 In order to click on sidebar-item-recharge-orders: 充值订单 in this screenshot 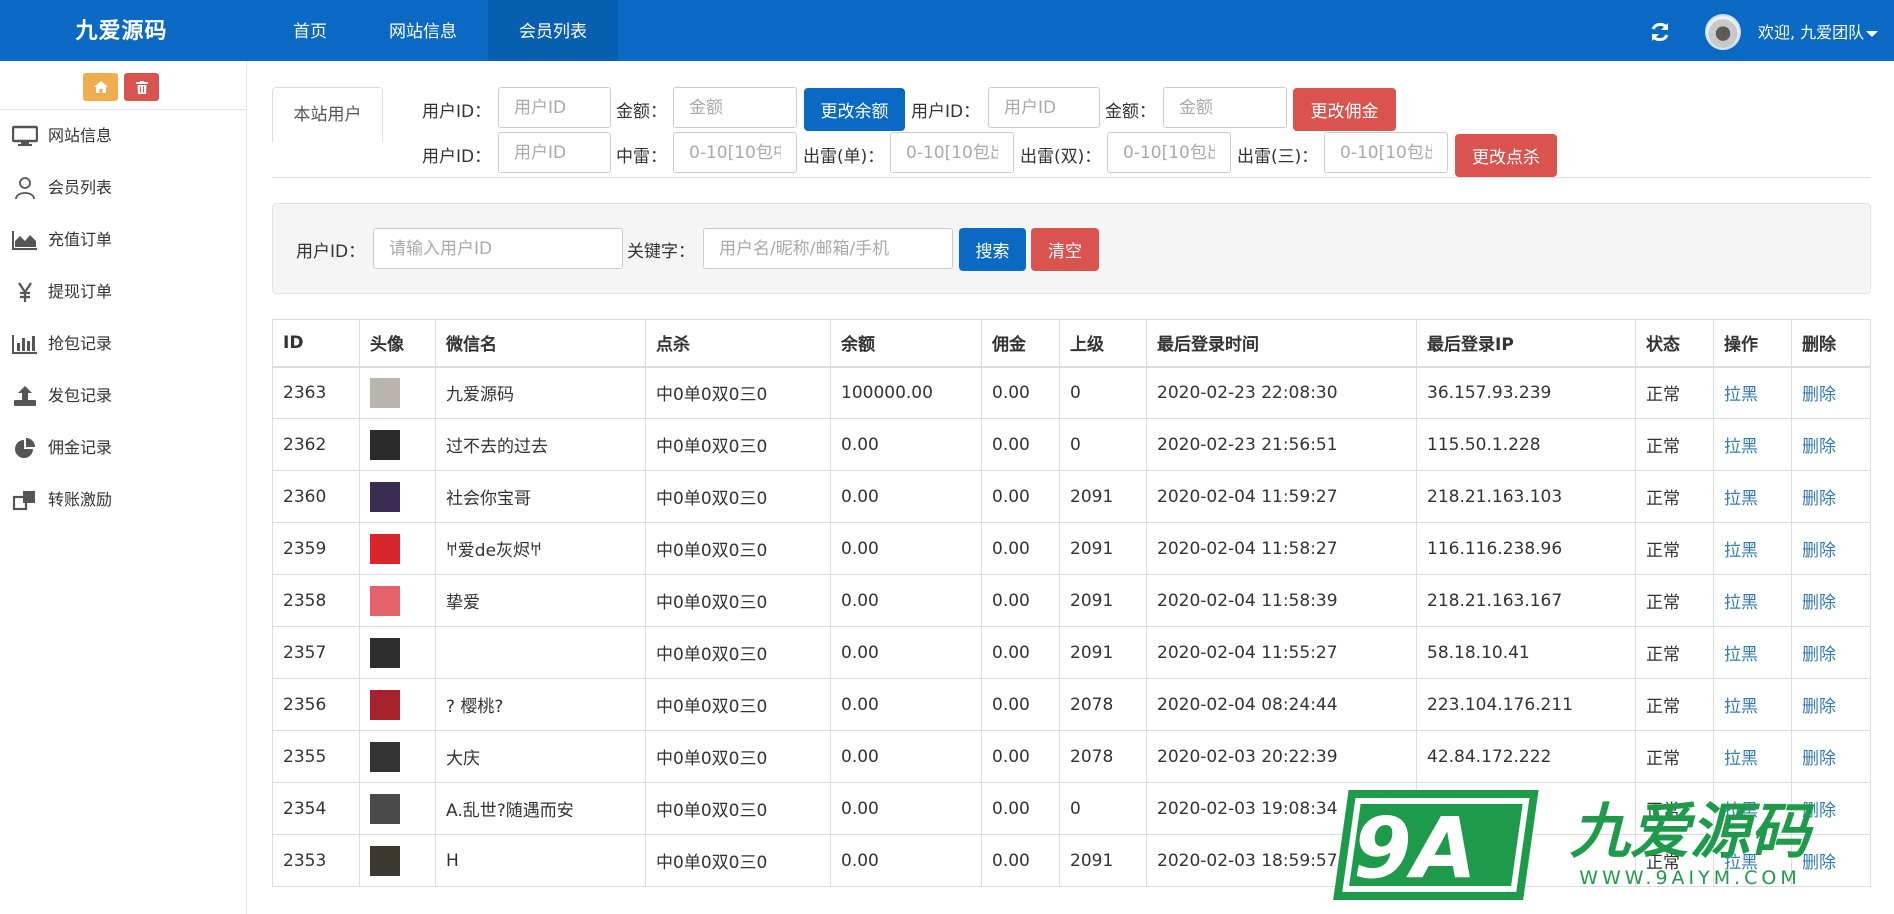, I will do `click(123, 240)`.